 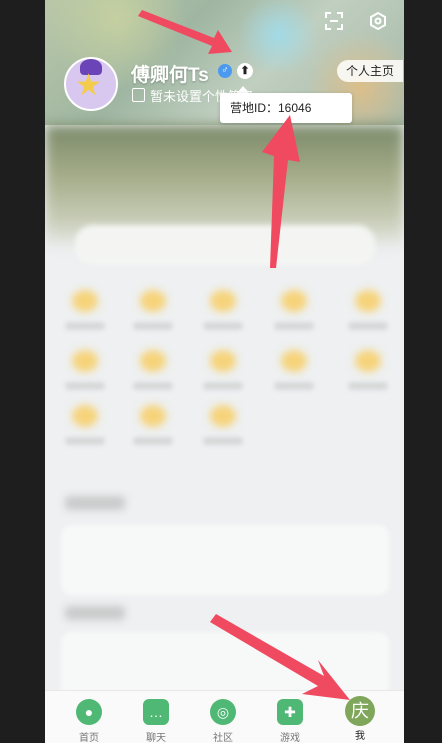 What do you see at coordinates (243, 89) in the screenshot?
I see `tooltip-pointer` at bounding box center [243, 89].